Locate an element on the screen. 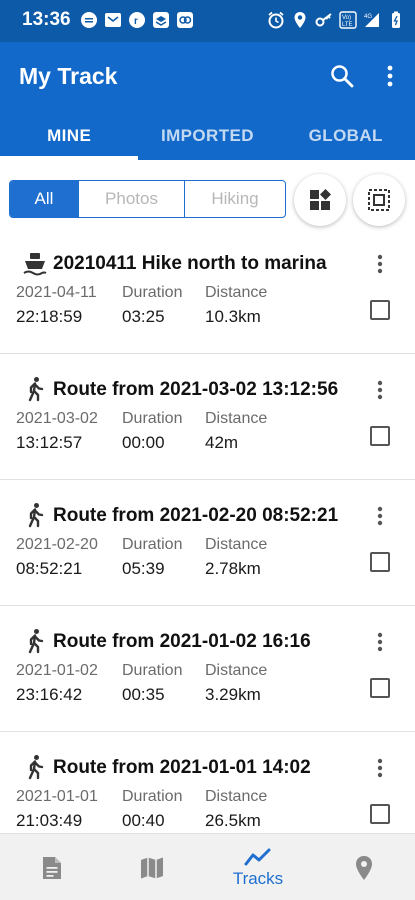 The image size is (415, 900). filter-bar: All Photos Hiking is located at coordinates (207, 199).